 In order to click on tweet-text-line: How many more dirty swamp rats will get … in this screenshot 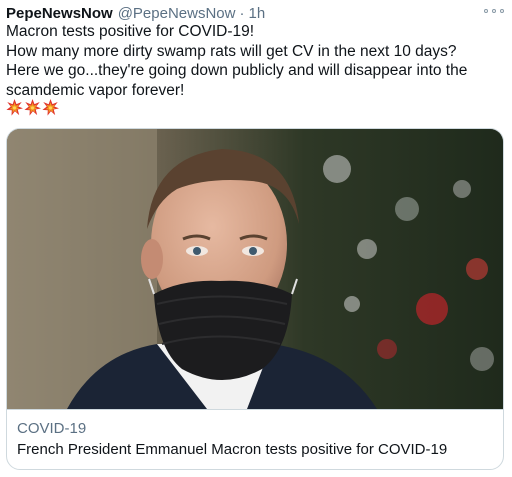, I will do `click(231, 51)`.